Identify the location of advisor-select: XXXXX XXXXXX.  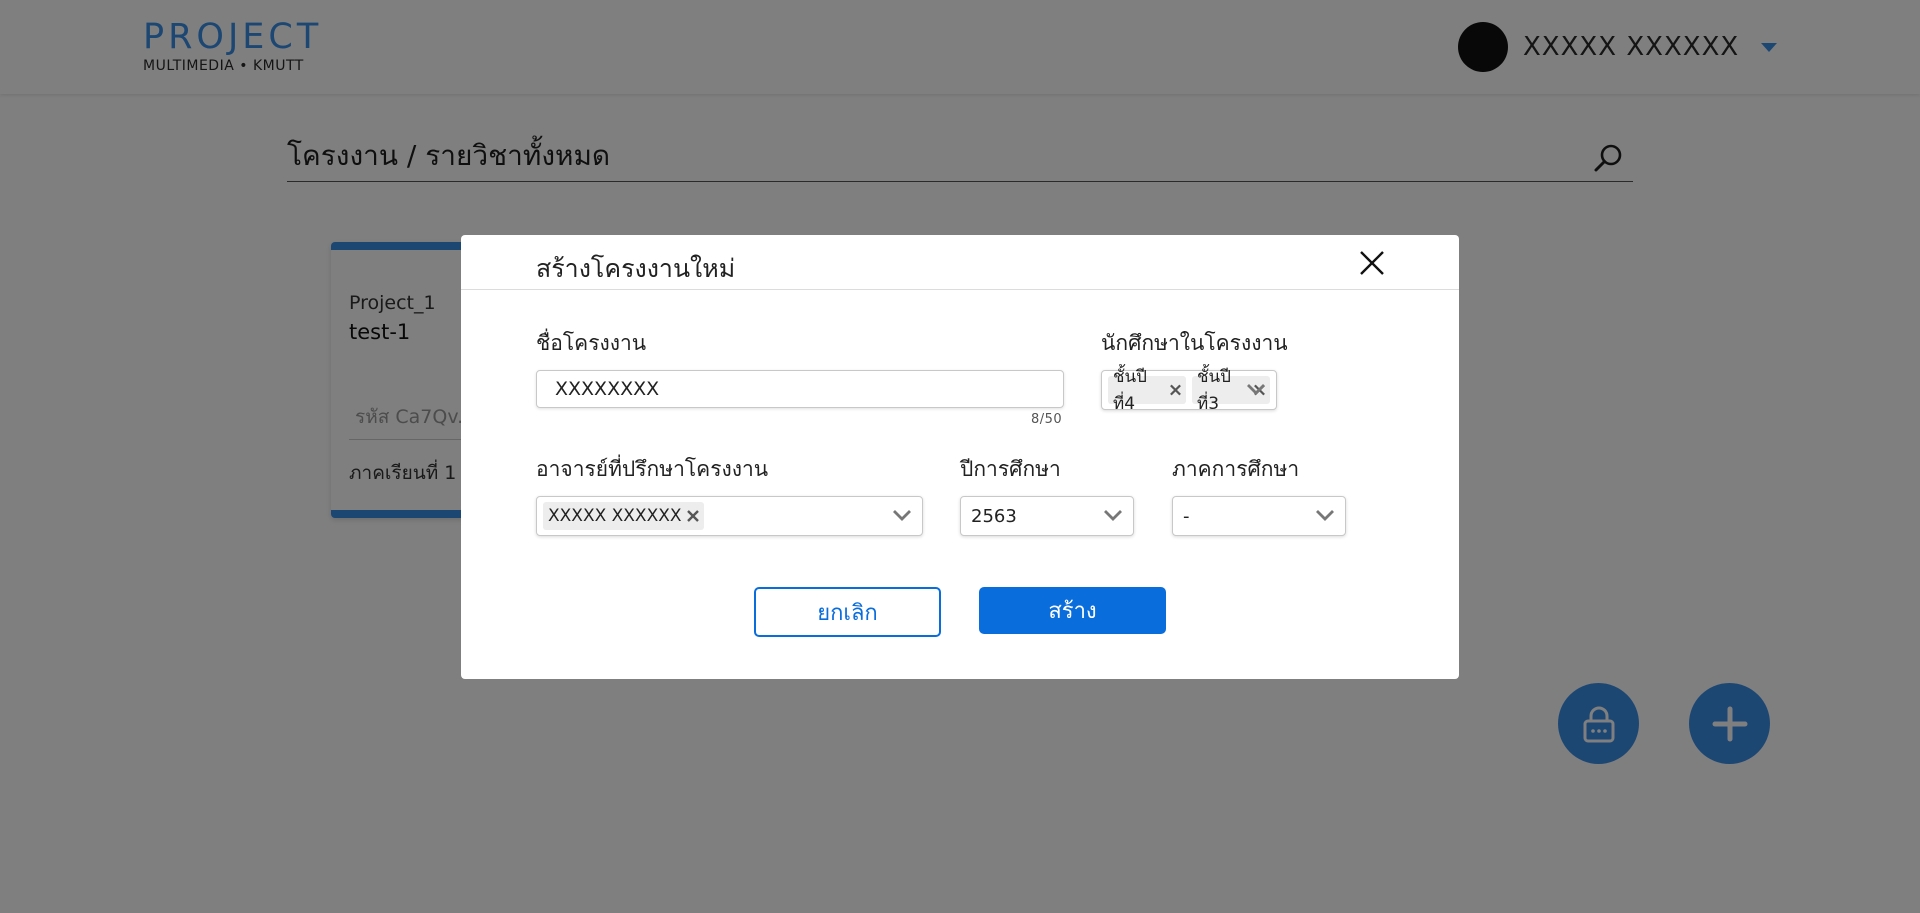
(729, 516).